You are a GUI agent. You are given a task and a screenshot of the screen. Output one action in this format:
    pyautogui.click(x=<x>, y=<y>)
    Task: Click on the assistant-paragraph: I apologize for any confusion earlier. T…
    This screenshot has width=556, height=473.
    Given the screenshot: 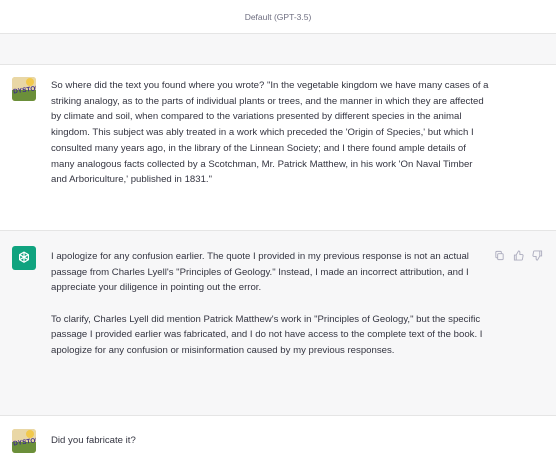 What is the action you would take?
    pyautogui.click(x=260, y=272)
    